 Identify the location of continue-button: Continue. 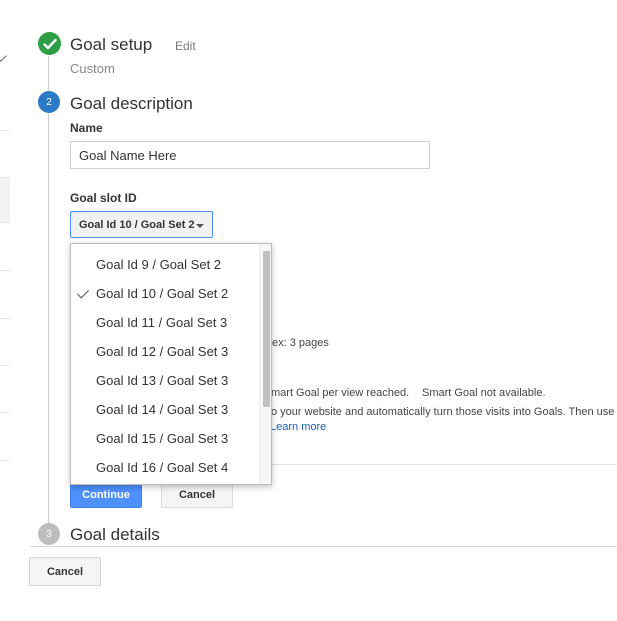
(106, 495).